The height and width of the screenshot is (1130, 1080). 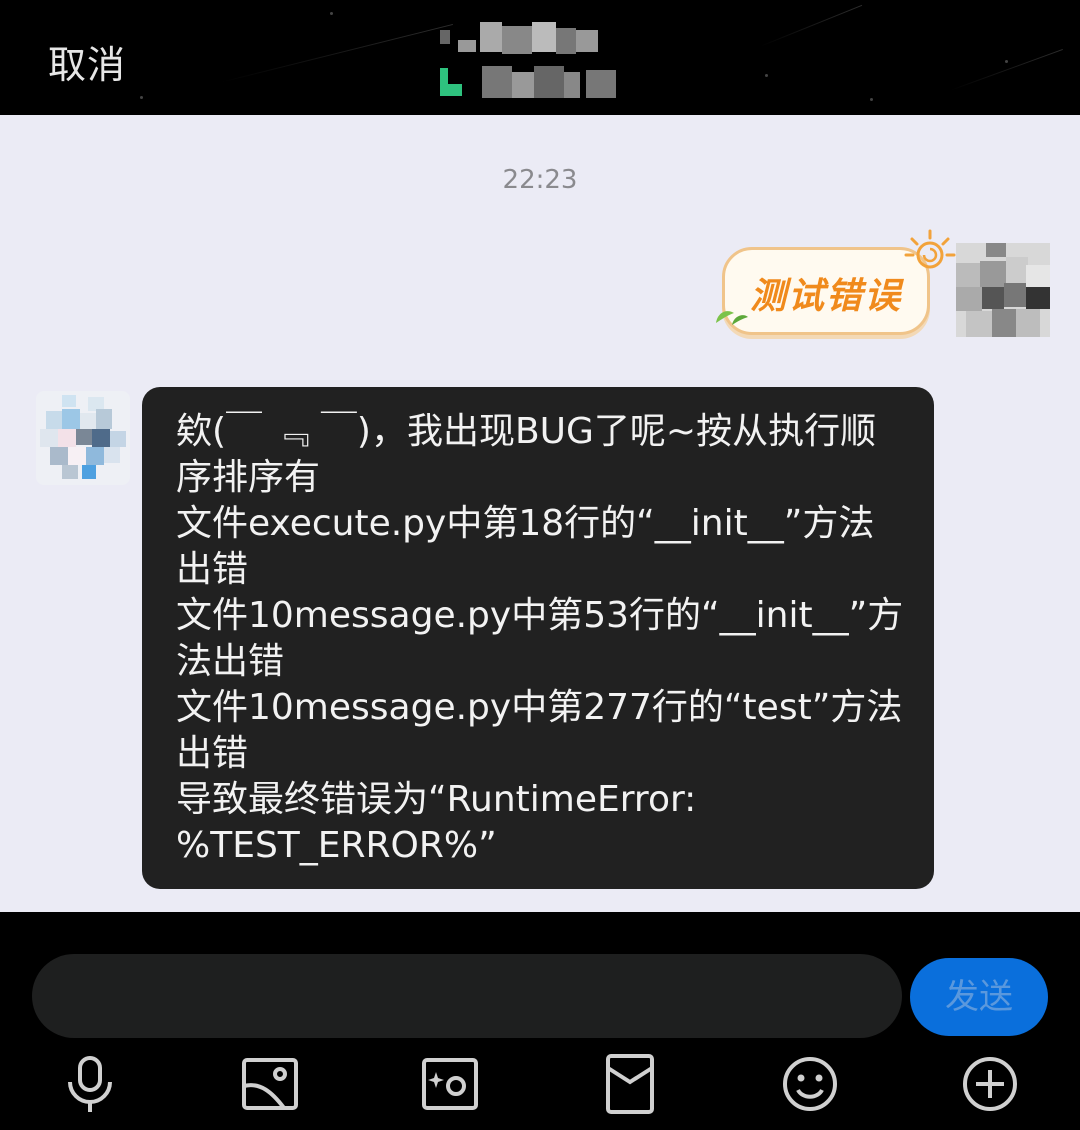 I want to click on camera-icon, so click(x=450, y=1084).